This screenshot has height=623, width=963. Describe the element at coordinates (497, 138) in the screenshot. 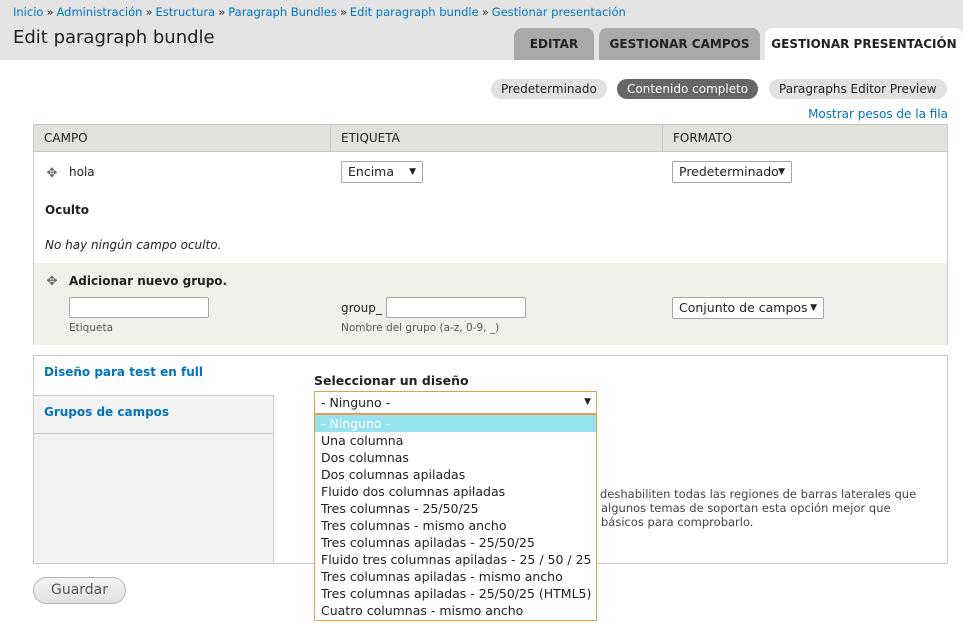

I see `column-header-etiqueta: ETIQUETA` at that location.